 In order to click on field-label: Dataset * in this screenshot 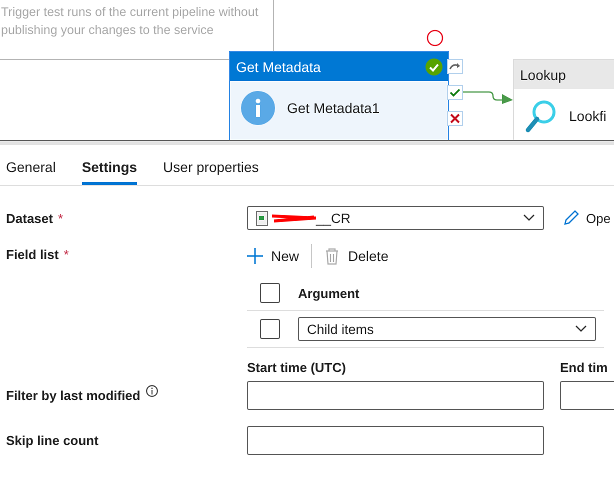, I will do `click(35, 218)`.